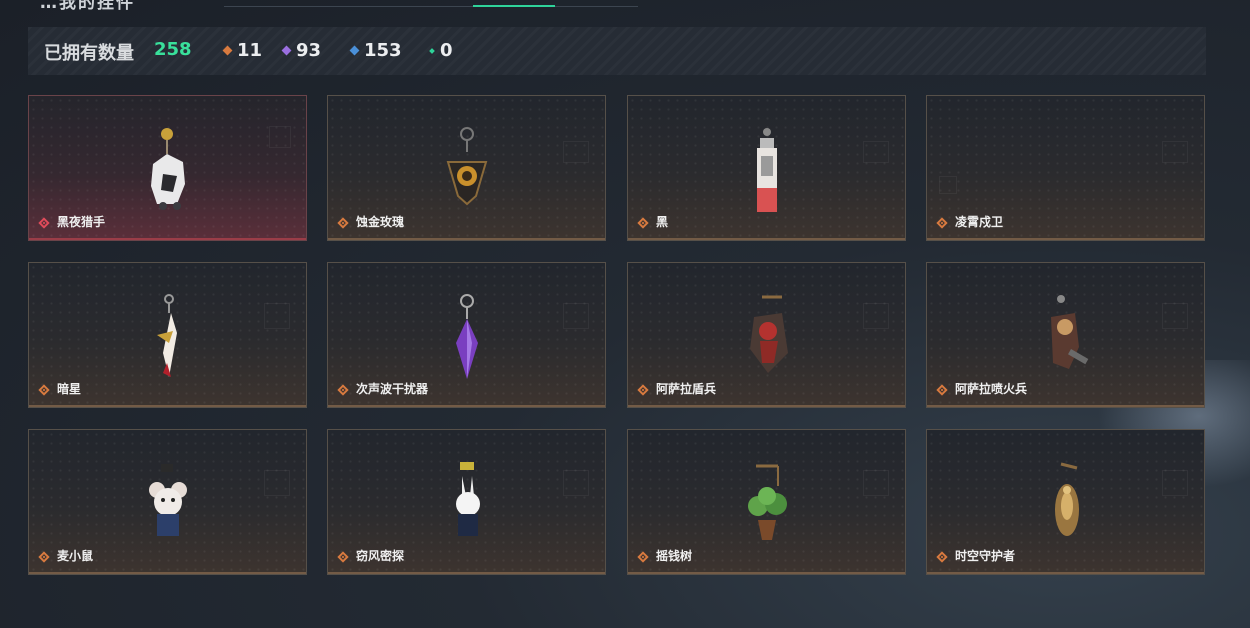 Image resolution: width=1250 pixels, height=628 pixels. I want to click on tier-count: 0, so click(446, 50).